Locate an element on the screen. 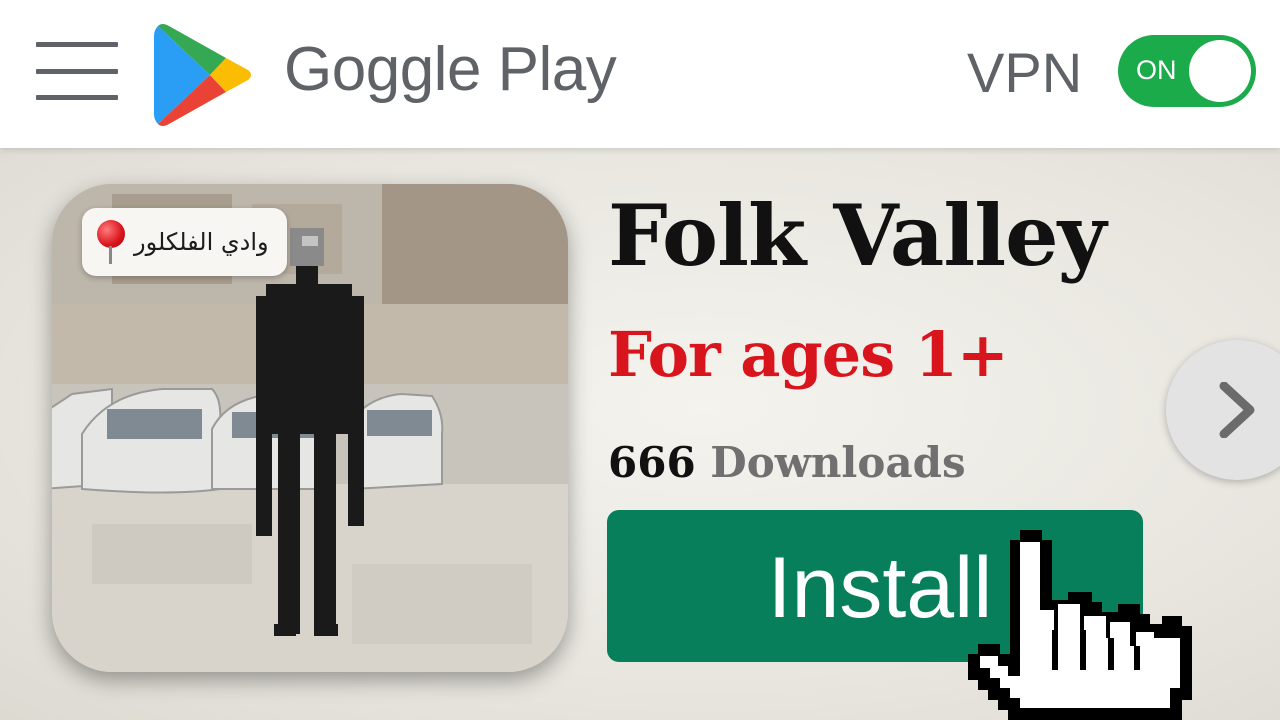 The height and width of the screenshot is (720, 1280). vpn-toggle-state-text: ON is located at coordinates (1156, 70).